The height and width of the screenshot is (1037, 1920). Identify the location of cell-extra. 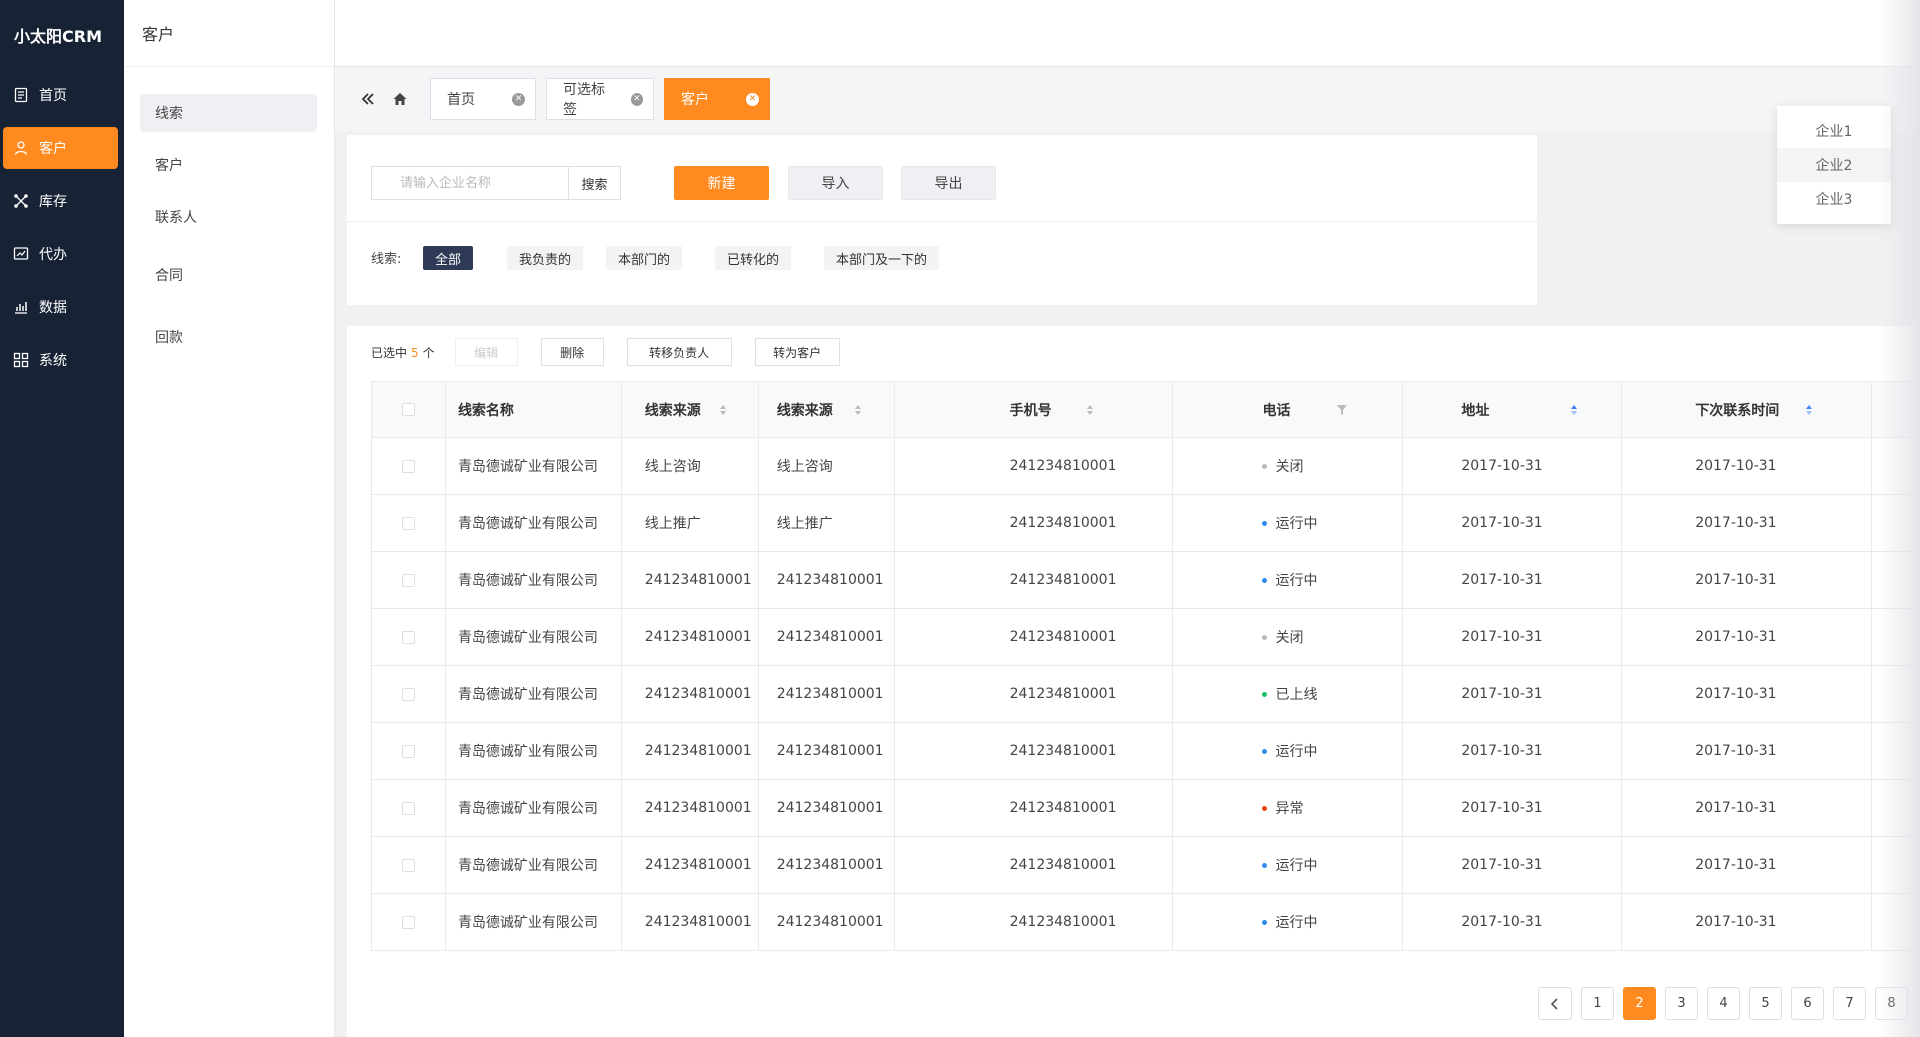
(1896, 865).